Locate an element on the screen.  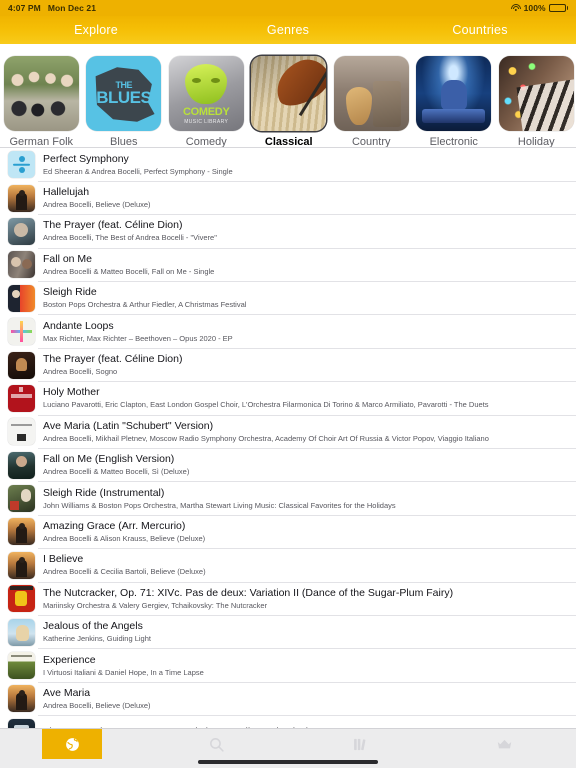
song-title: Fall on Me (English Version) is located at coordinates (109, 459).